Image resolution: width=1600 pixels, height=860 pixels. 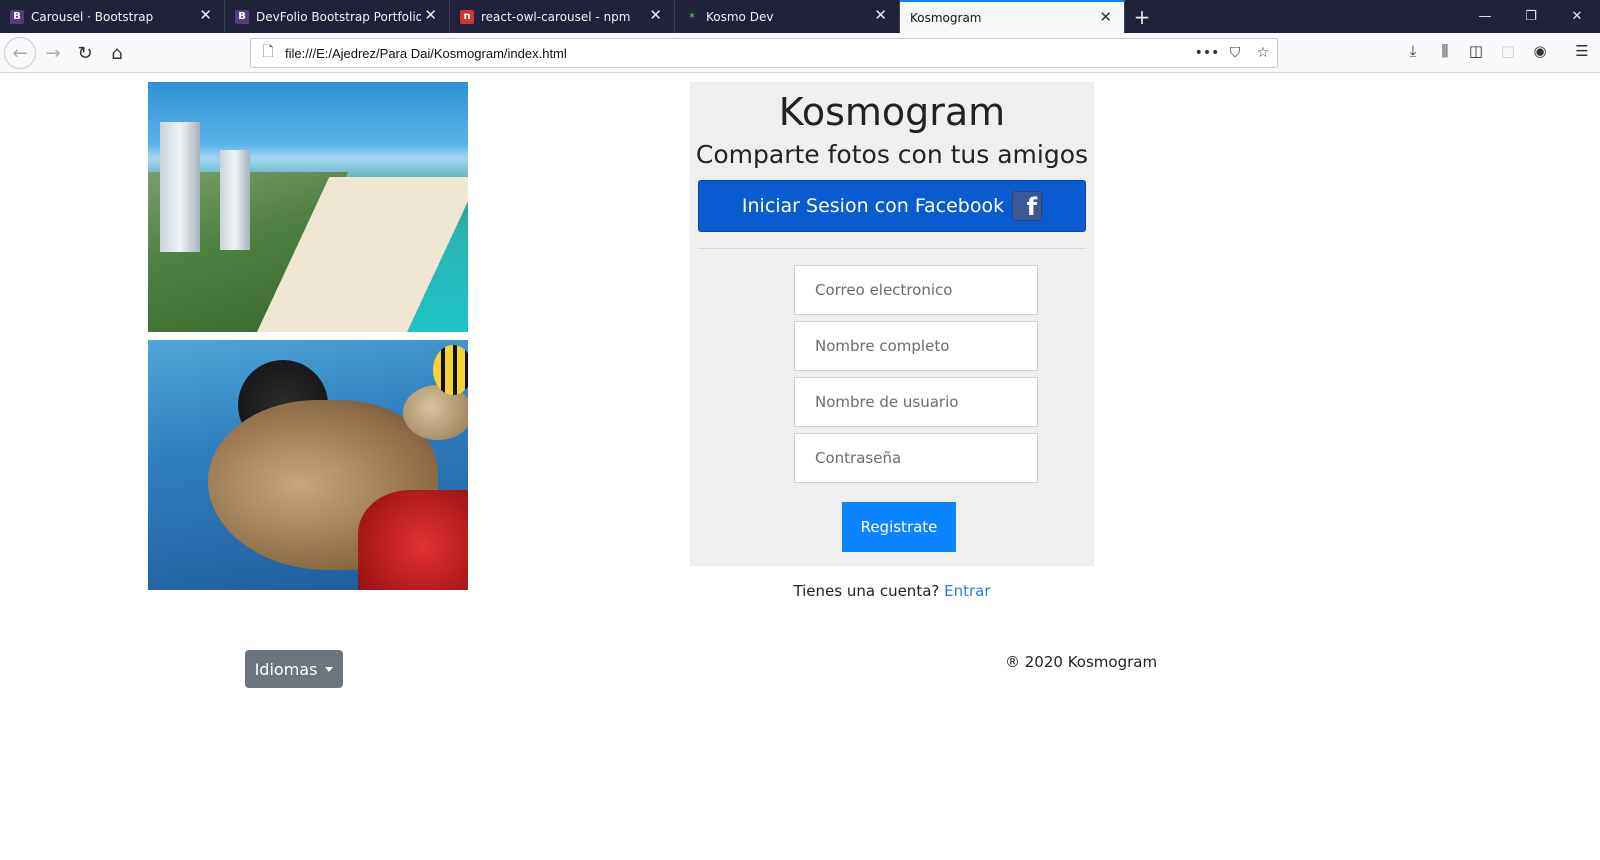 What do you see at coordinates (1027, 206) in the screenshot?
I see `facebook-icon: f` at bounding box center [1027, 206].